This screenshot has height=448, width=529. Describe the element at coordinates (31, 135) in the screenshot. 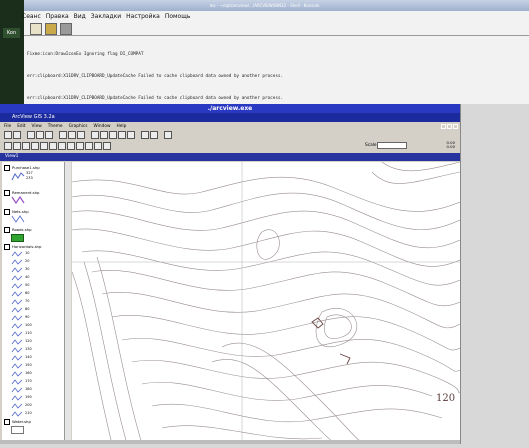

I see `theme-props-icon` at that location.